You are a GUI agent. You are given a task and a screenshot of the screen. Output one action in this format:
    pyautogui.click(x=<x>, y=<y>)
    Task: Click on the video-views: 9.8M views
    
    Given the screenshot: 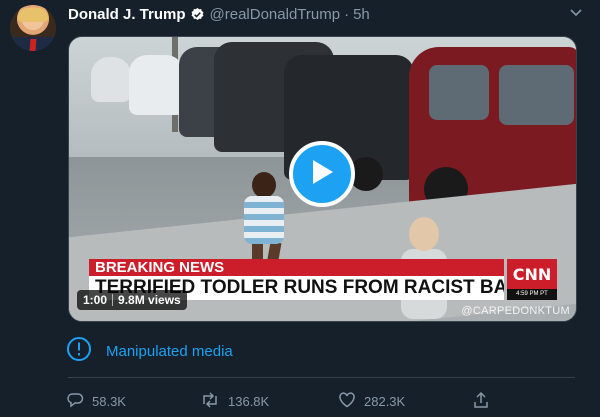 What is the action you would take?
    pyautogui.click(x=149, y=300)
    